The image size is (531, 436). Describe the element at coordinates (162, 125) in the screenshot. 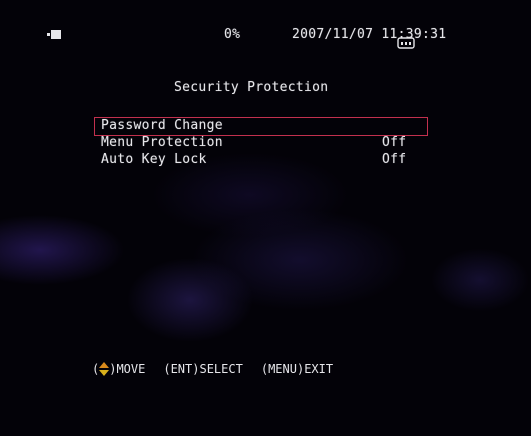

I see `menu-item-label: Password Change` at that location.